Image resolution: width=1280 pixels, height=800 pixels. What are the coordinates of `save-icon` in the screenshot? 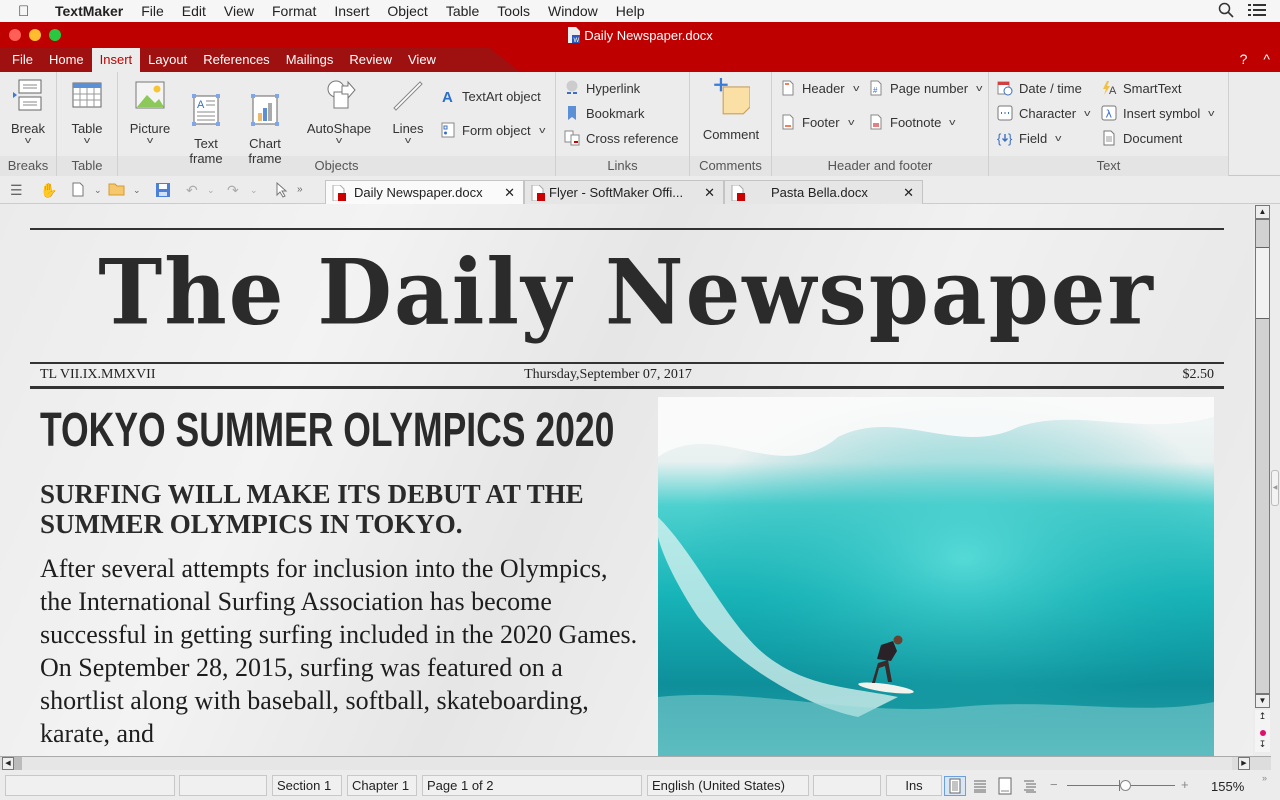 It's located at (163, 190).